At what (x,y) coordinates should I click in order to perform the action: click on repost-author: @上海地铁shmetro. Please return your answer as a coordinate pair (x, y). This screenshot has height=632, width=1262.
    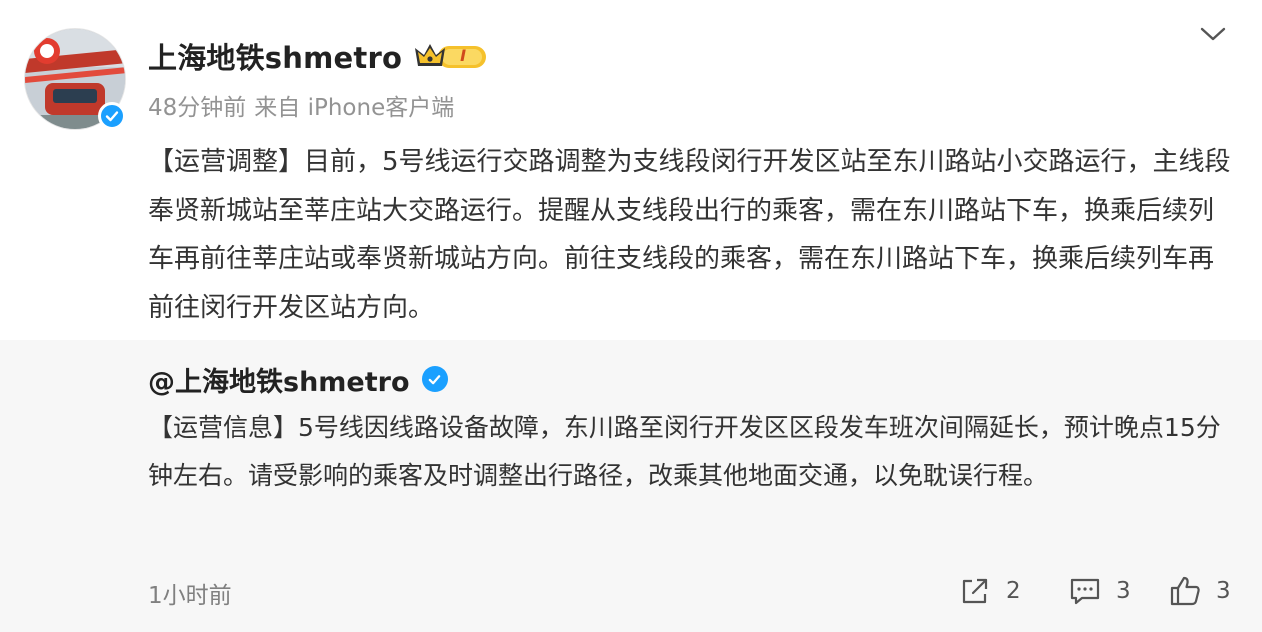
    Looking at the image, I should click on (298, 379).